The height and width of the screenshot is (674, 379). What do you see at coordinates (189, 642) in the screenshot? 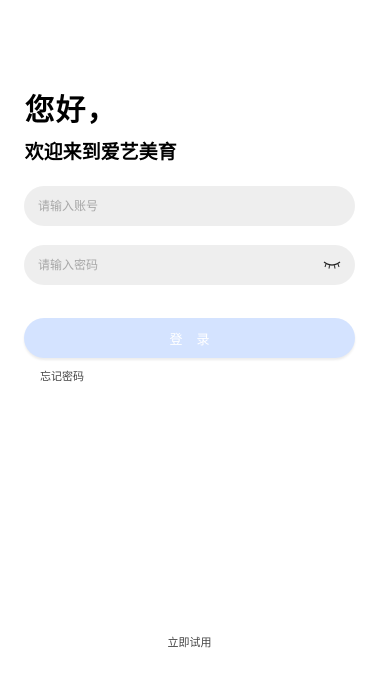
I see `try-now-link: 立即试用` at bounding box center [189, 642].